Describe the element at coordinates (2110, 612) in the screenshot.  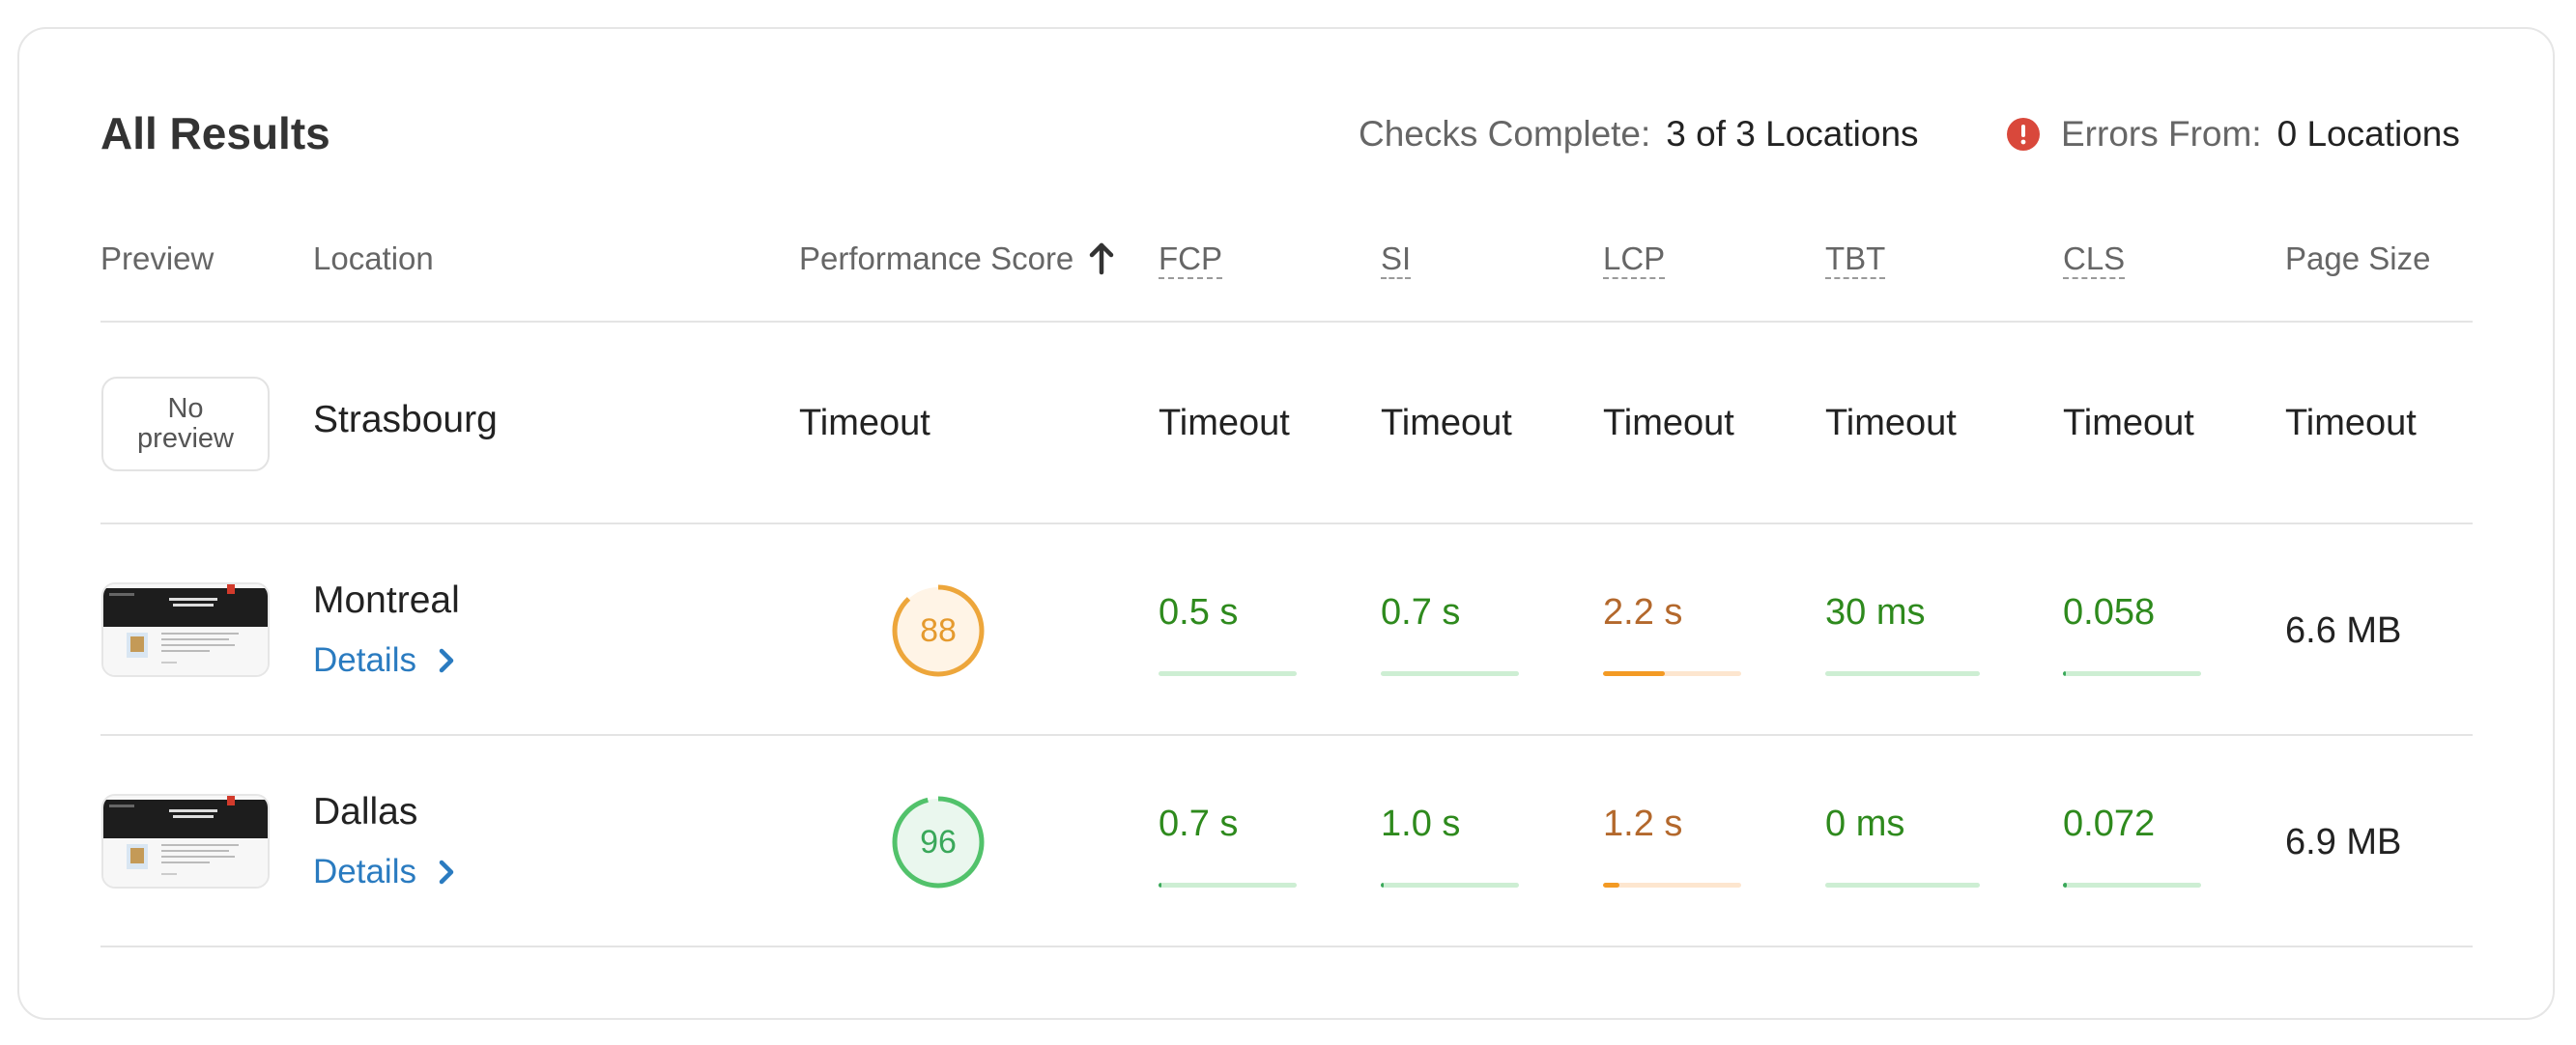
I see `montreal-cls-value: 0.058` at that location.